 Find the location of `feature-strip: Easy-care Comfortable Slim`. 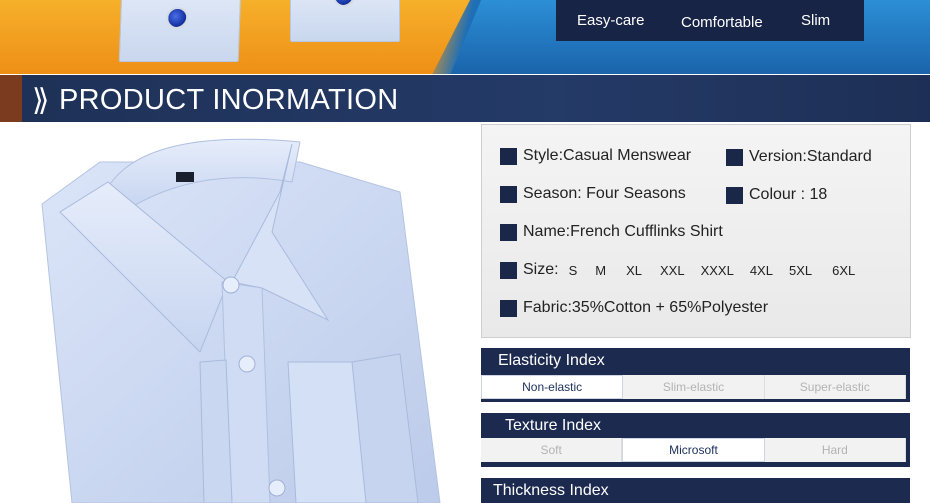

feature-strip: Easy-care Comfortable Slim is located at coordinates (710, 20).